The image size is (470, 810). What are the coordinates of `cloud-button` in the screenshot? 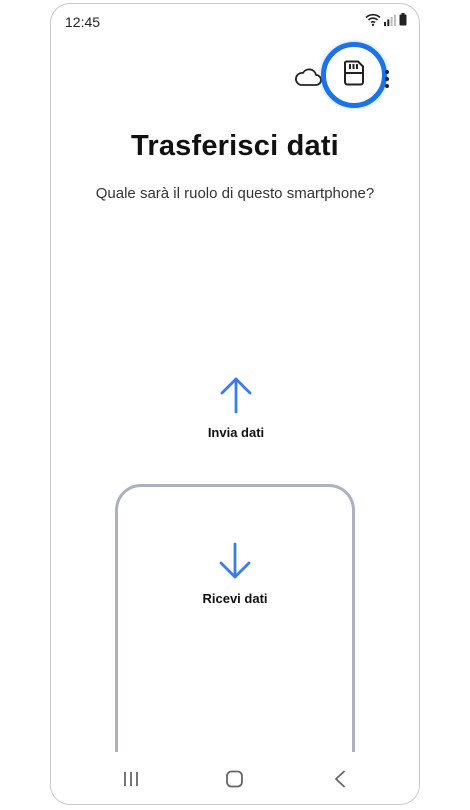 It's located at (308, 77).